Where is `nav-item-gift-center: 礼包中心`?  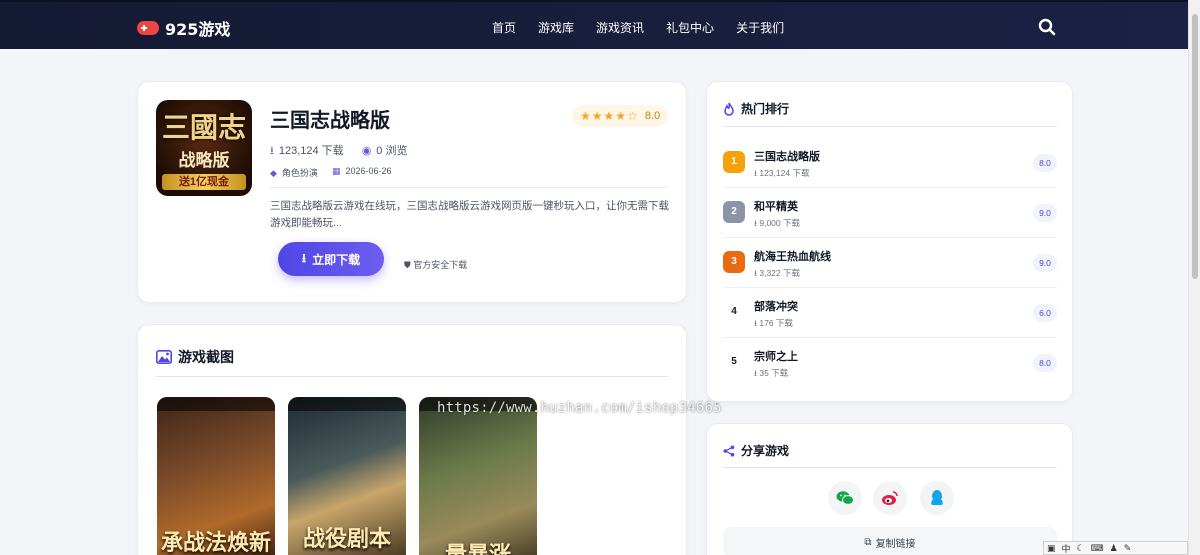
nav-item-gift-center: 礼包中心 is located at coordinates (690, 27).